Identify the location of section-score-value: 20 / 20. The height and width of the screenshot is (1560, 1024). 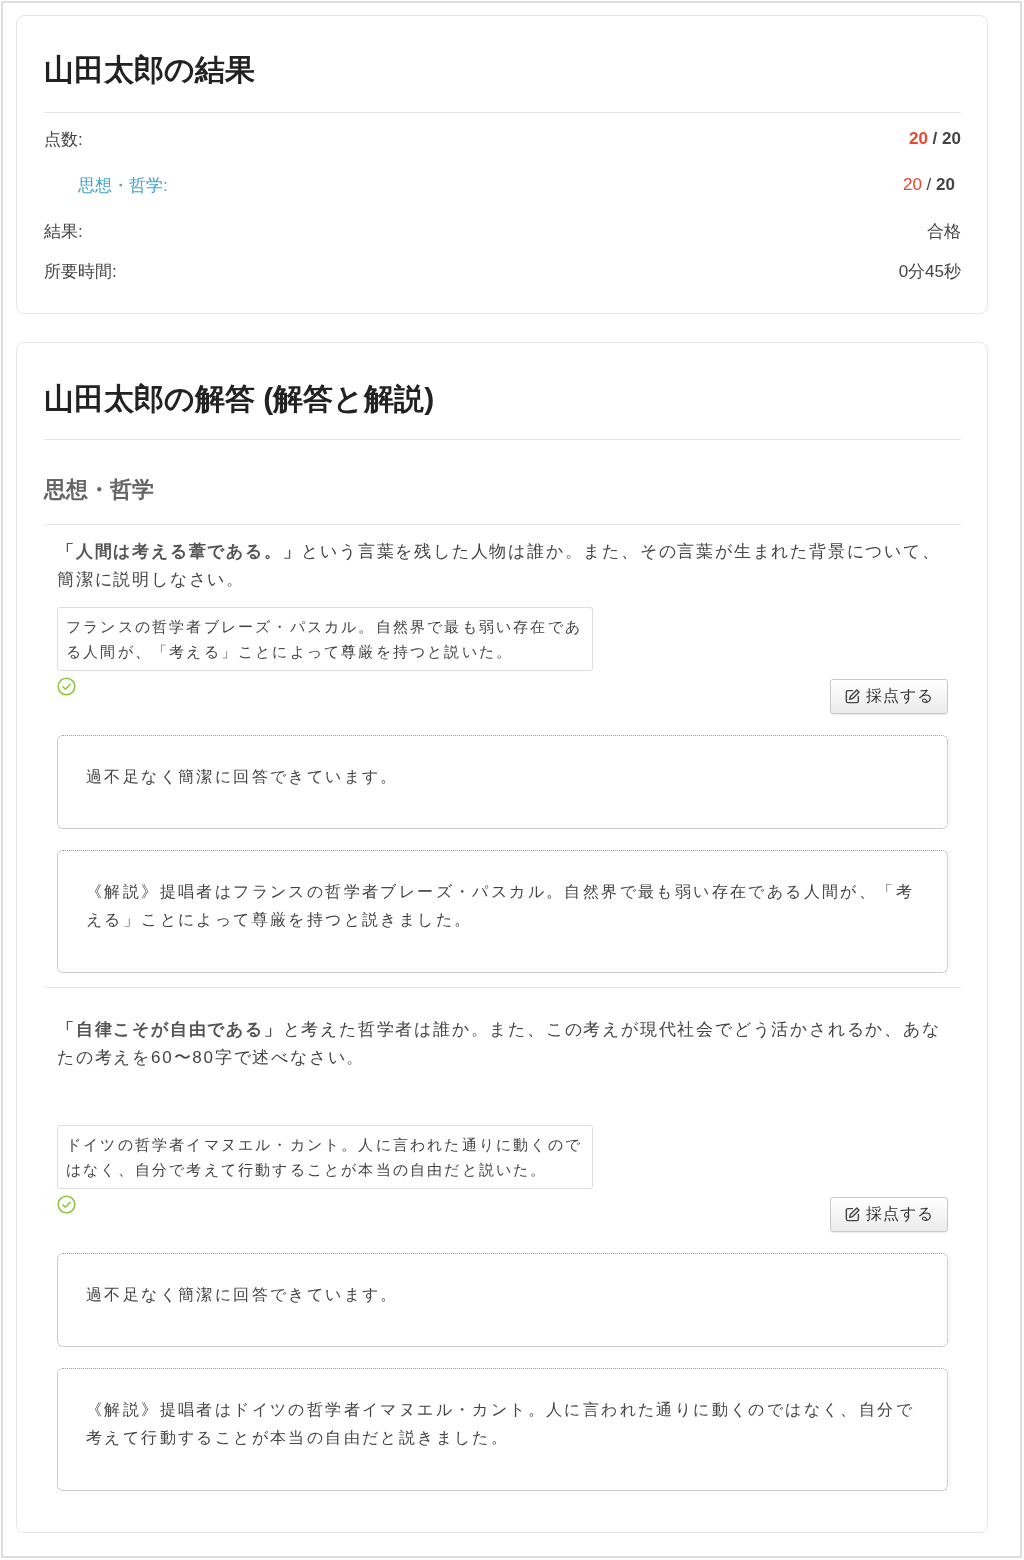
(928, 185).